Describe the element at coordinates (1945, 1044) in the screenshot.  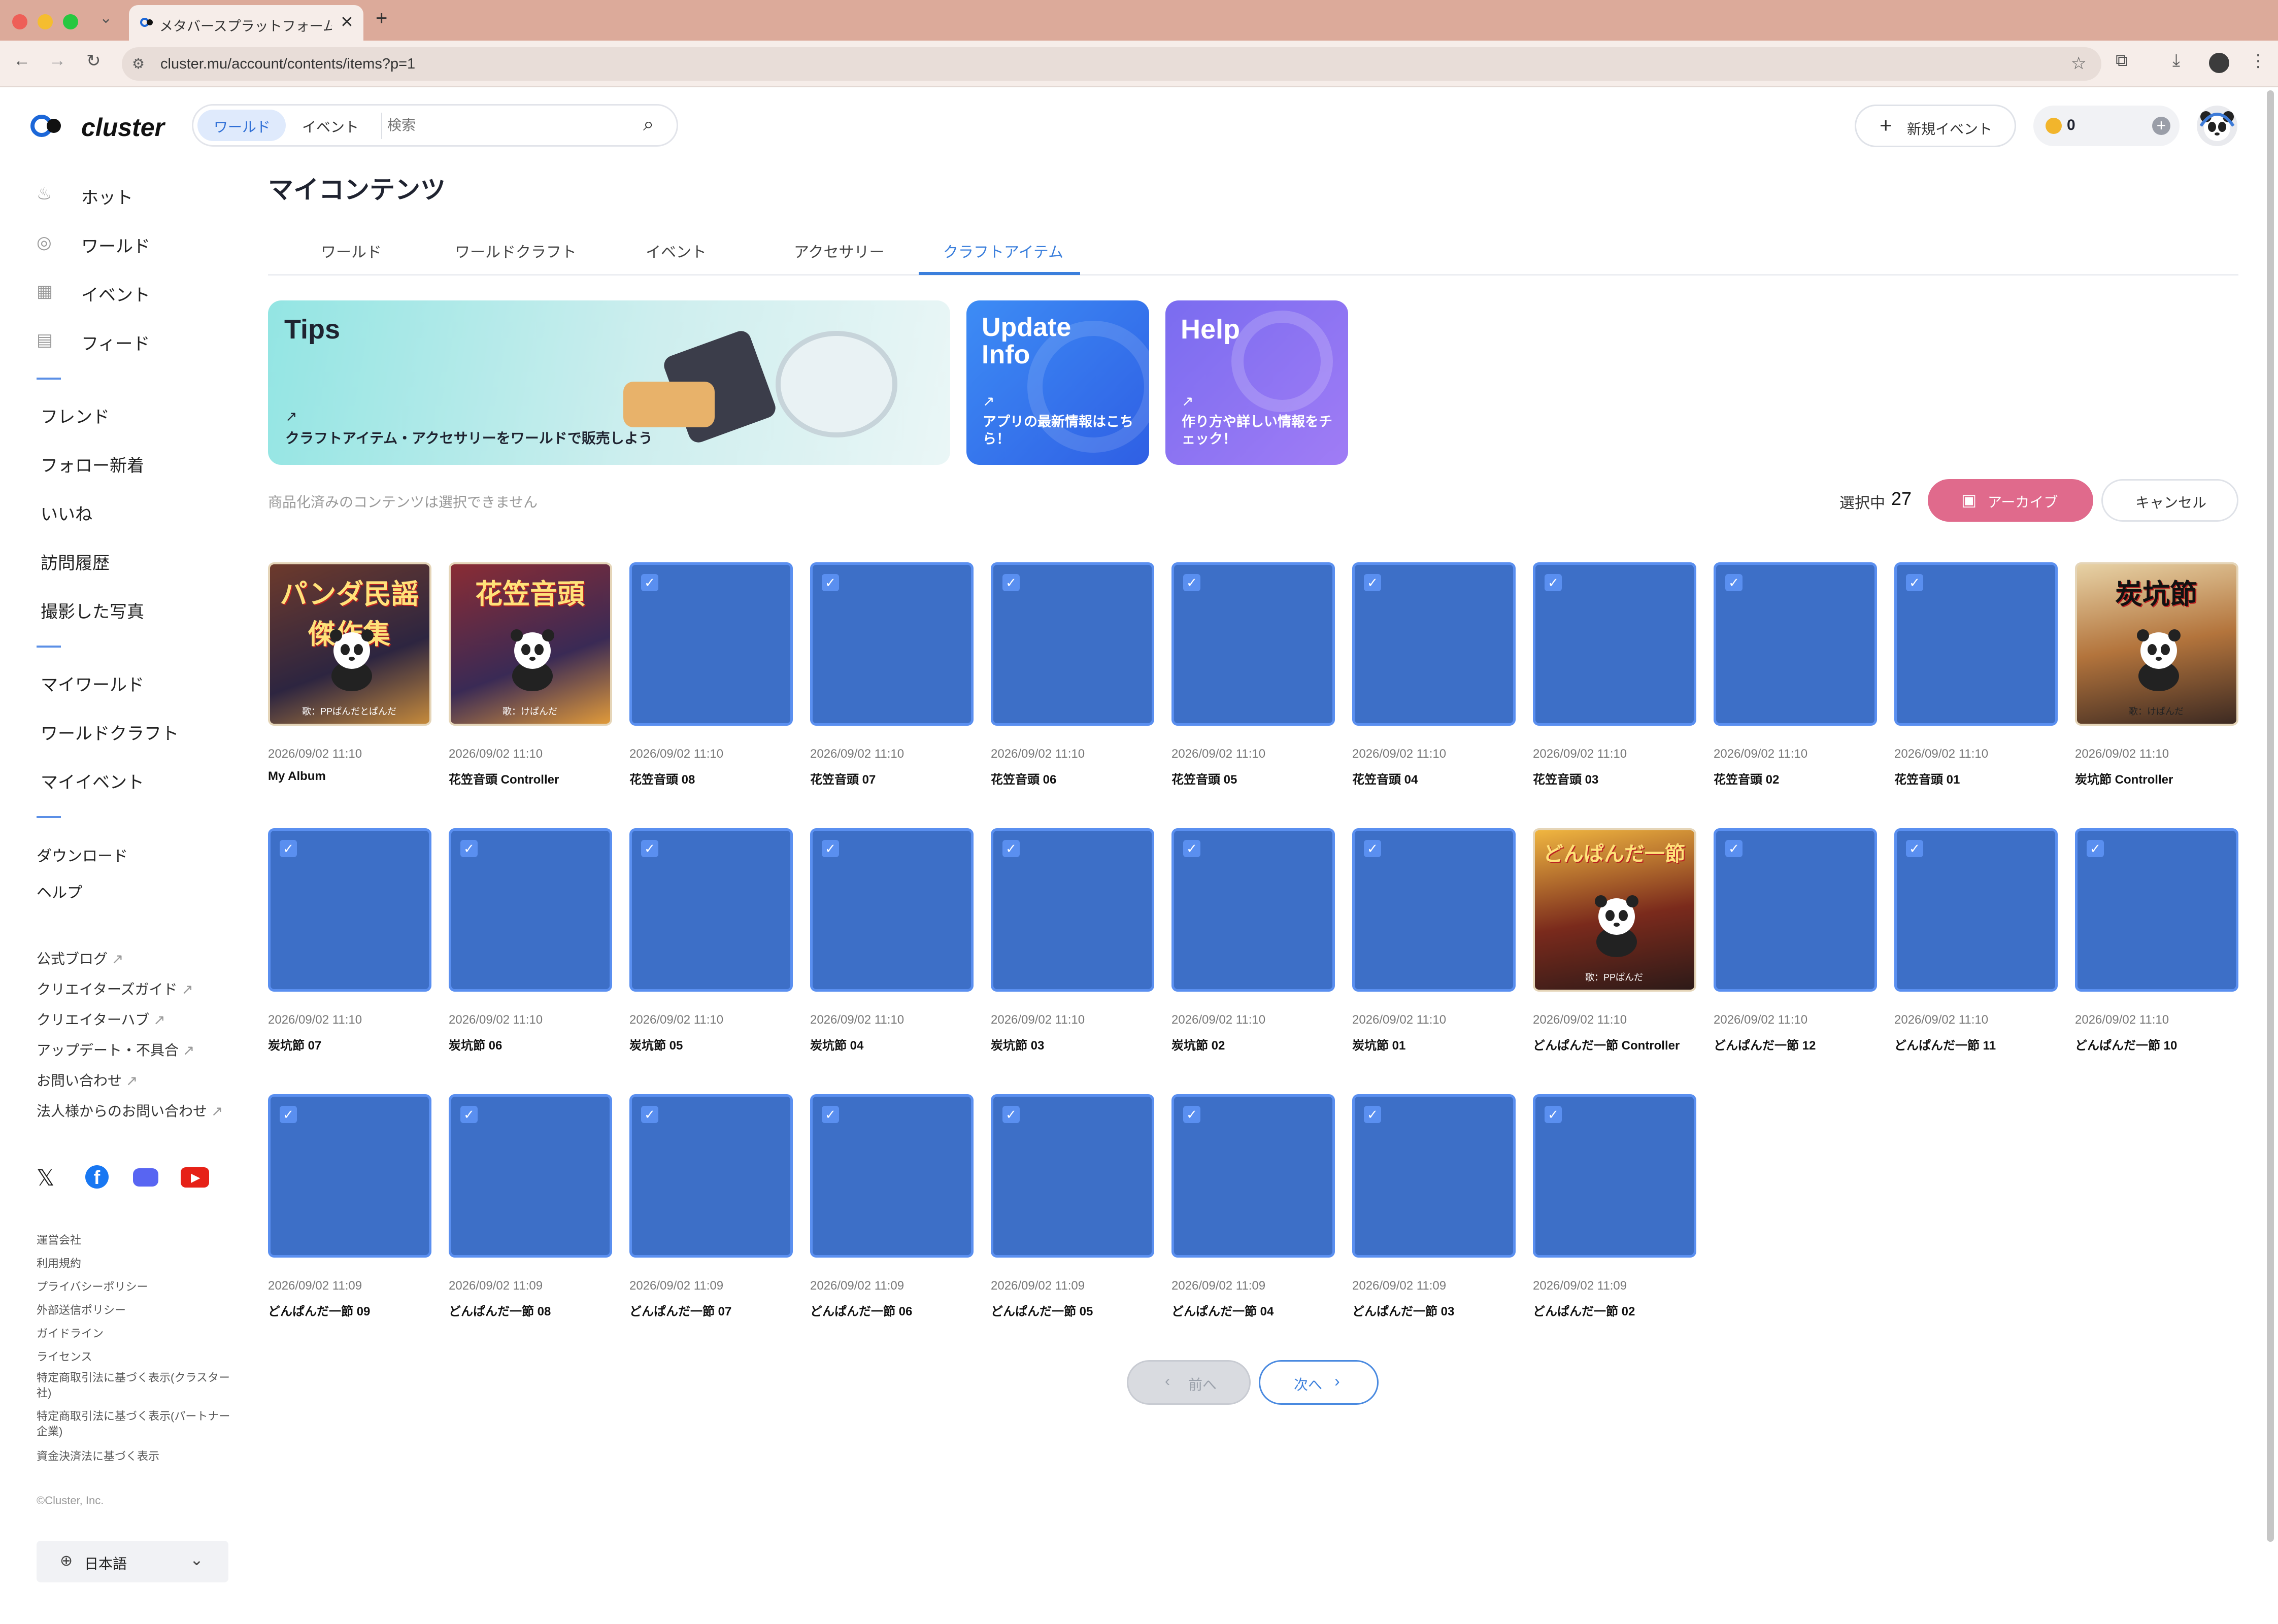
I see `item-name: どんぱんだ一節 11` at that location.